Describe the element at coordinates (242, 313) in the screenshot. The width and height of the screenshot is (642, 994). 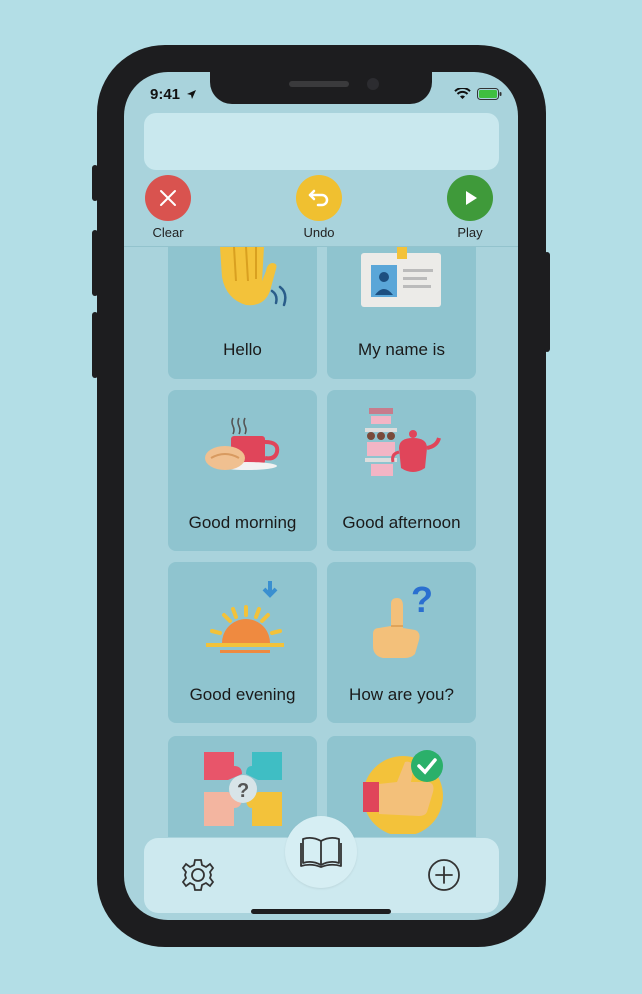
I see `tile-hello: Hello` at that location.